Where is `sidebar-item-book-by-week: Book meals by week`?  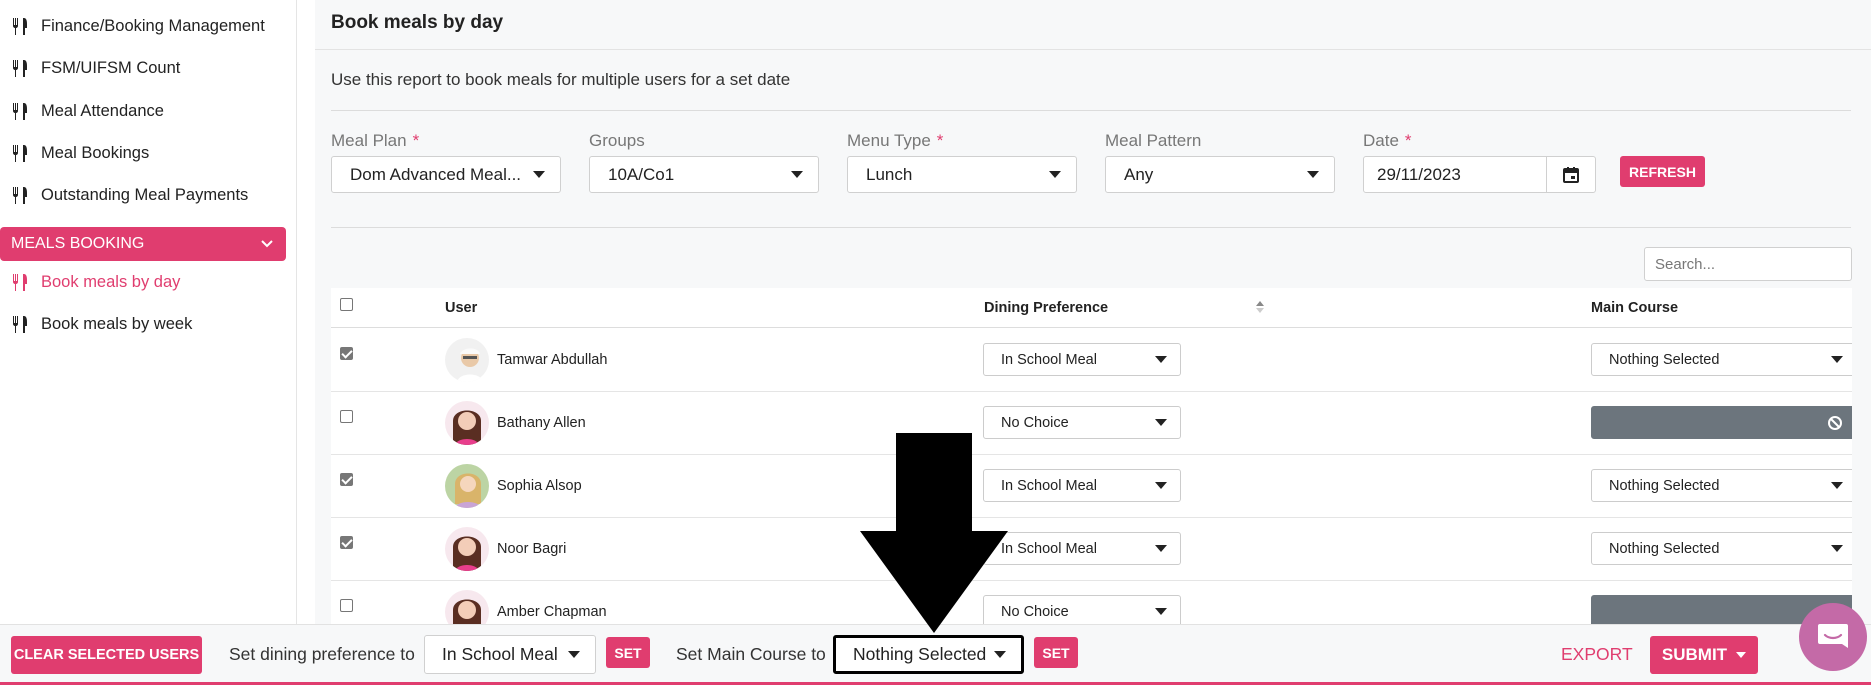
sidebar-item-book-by-week: Book meals by week is located at coordinates (145, 324).